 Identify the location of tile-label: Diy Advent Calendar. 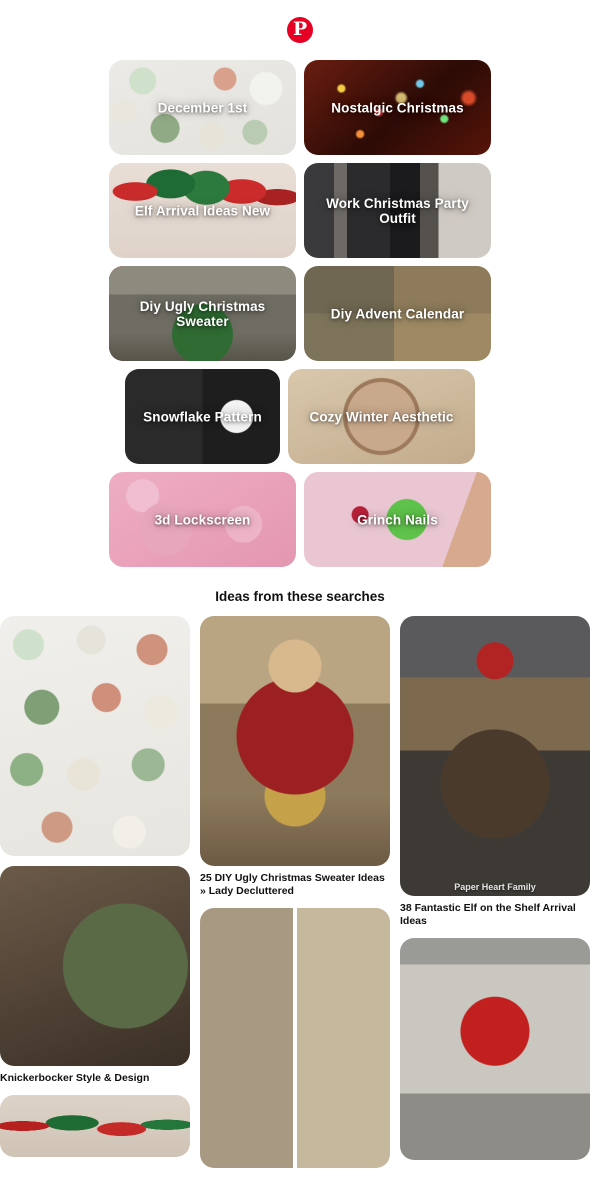
(397, 313).